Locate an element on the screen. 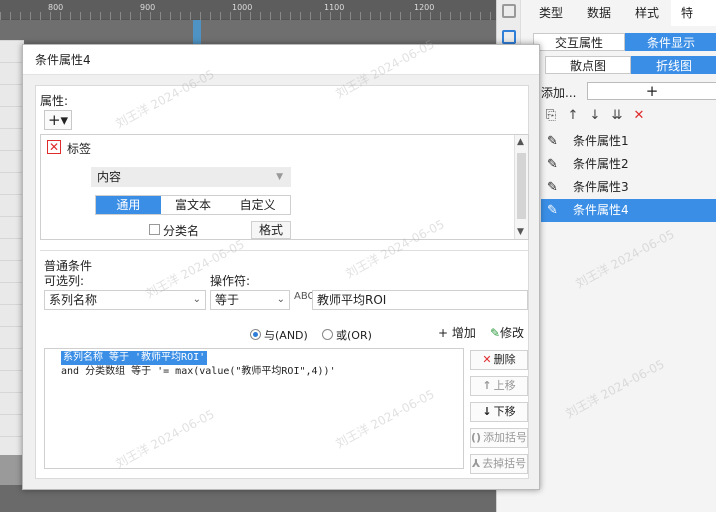 Image resolution: width=716 pixels, height=512 pixels. tab-special: 特 is located at coordinates (693, 13).